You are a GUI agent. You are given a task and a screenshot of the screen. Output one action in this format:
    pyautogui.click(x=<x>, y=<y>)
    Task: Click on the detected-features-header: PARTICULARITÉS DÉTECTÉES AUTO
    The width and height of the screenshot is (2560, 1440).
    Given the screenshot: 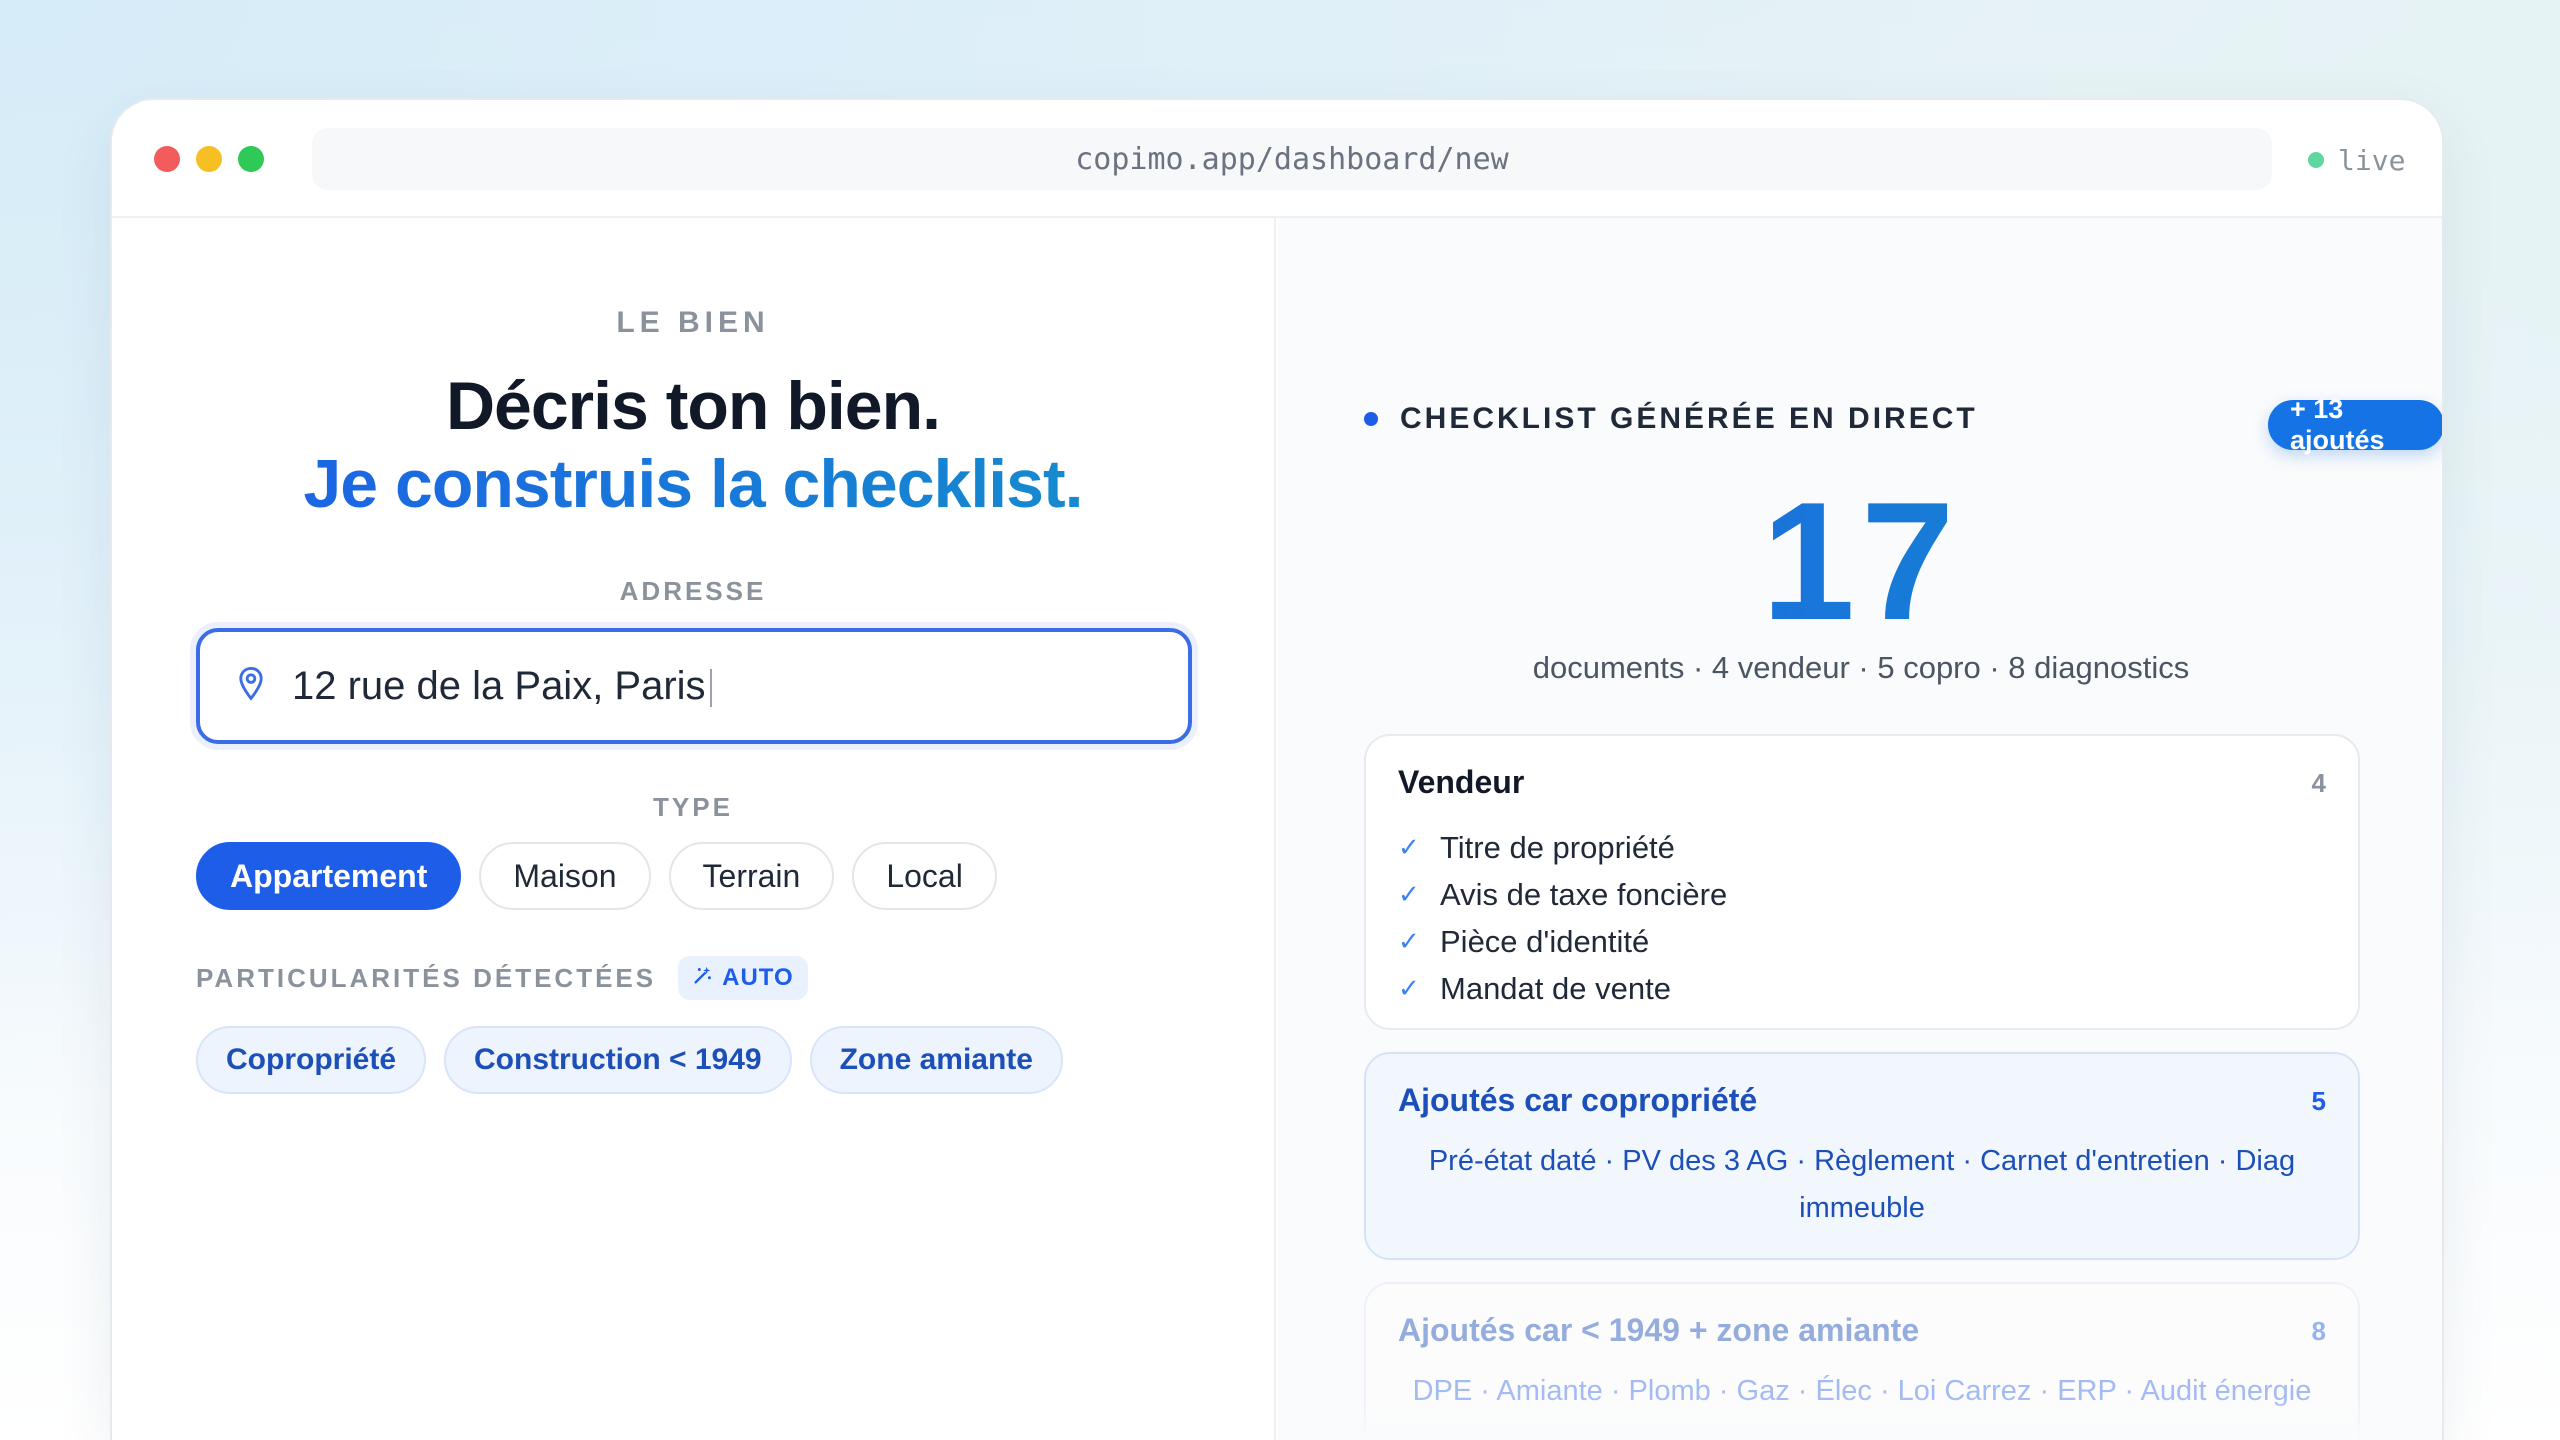 What is the action you would take?
    pyautogui.click(x=502, y=978)
    